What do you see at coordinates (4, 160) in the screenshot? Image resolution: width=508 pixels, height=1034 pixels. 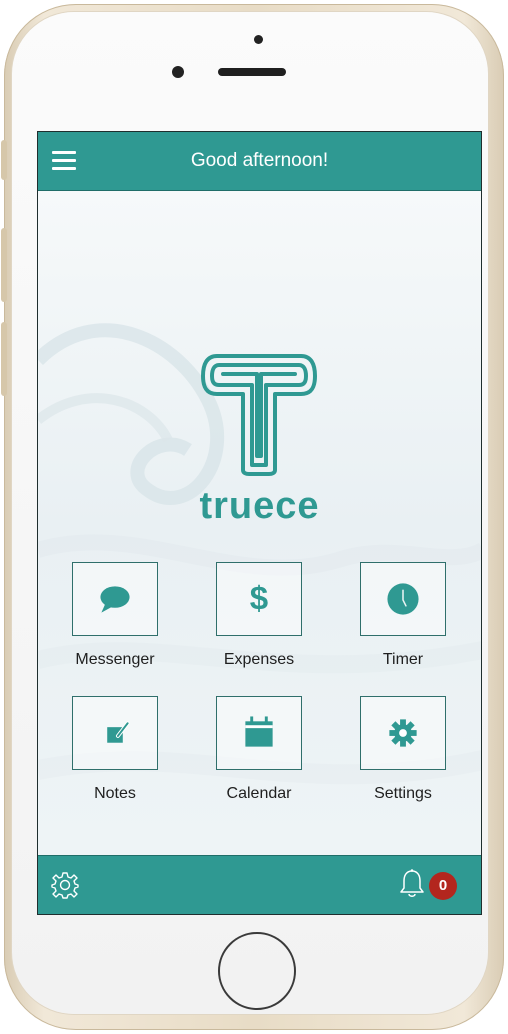 I see `mute-switch` at bounding box center [4, 160].